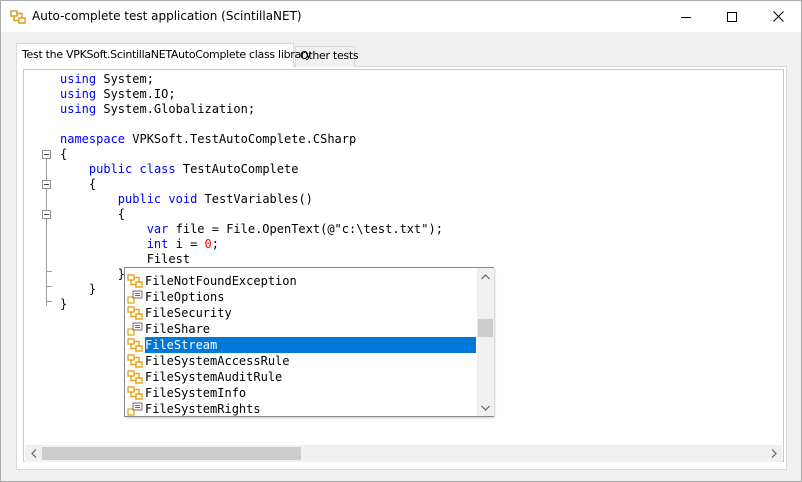 The width and height of the screenshot is (802, 482). I want to click on autocomplete-item-label: FileStream, so click(310, 345).